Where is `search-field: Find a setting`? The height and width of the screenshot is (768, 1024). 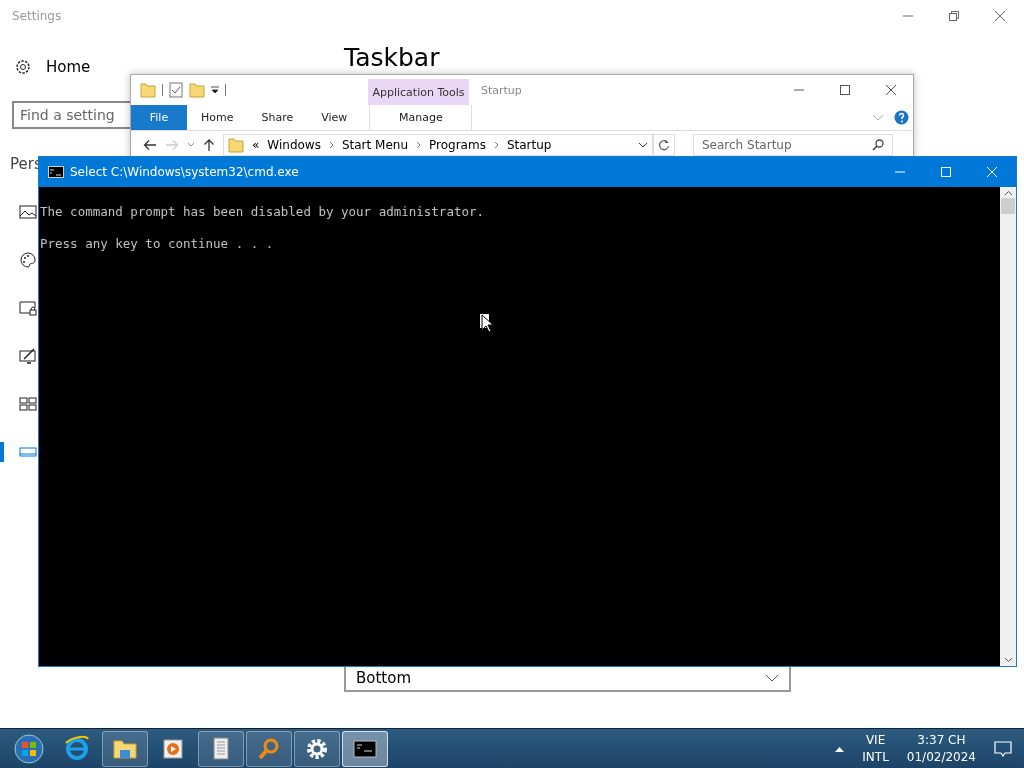
search-field: Find a setting is located at coordinates (71, 115).